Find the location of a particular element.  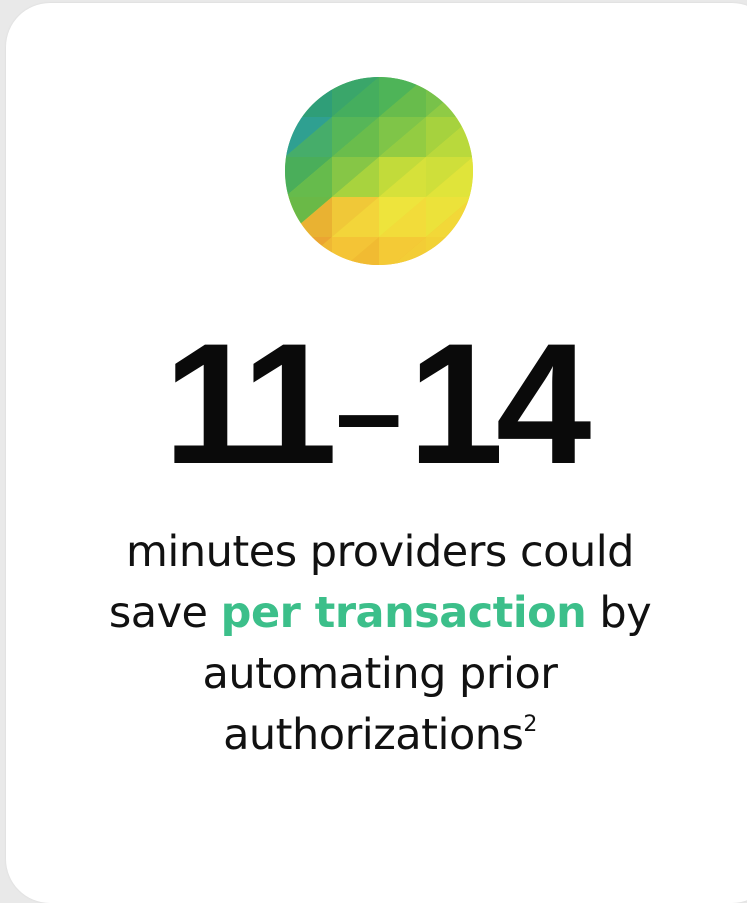

description-line-3: automating prior is located at coordinates (380, 674).